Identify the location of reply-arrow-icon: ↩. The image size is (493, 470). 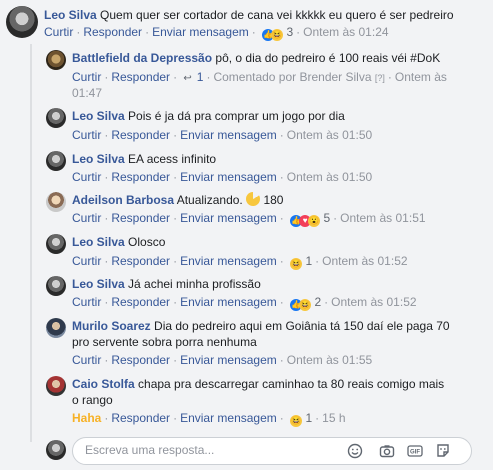
(187, 78).